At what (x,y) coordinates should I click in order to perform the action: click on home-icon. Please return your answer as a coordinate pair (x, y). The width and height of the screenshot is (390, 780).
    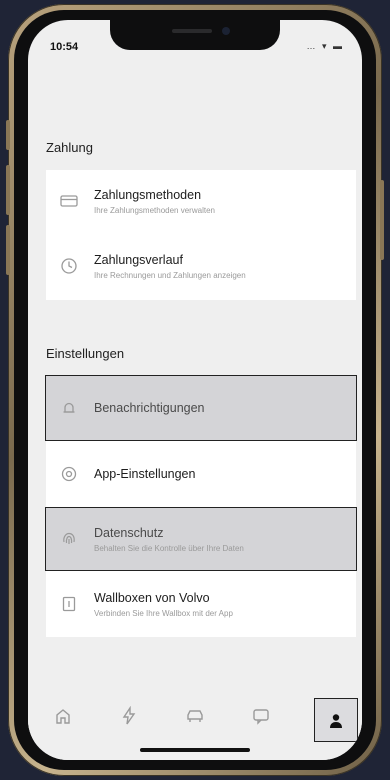
    Looking at the image, I should click on (63, 716).